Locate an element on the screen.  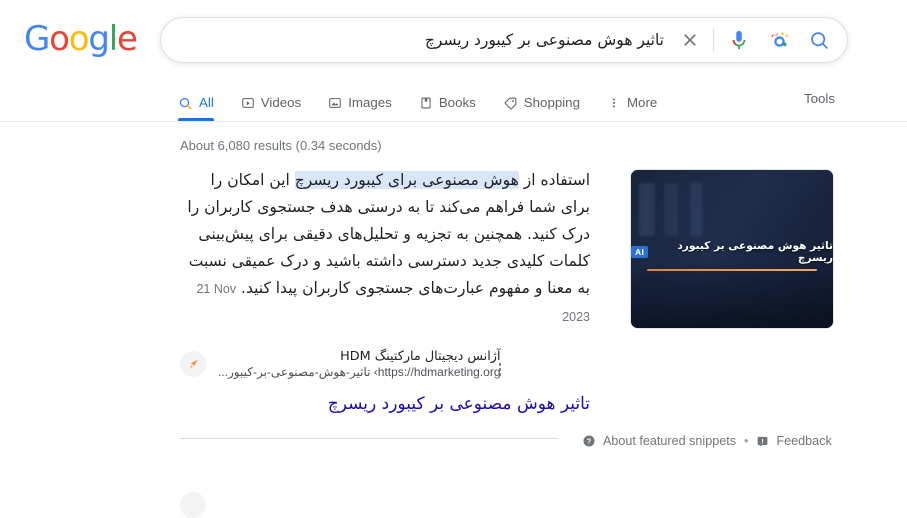
thumbnail-accent-rule is located at coordinates (732, 269).